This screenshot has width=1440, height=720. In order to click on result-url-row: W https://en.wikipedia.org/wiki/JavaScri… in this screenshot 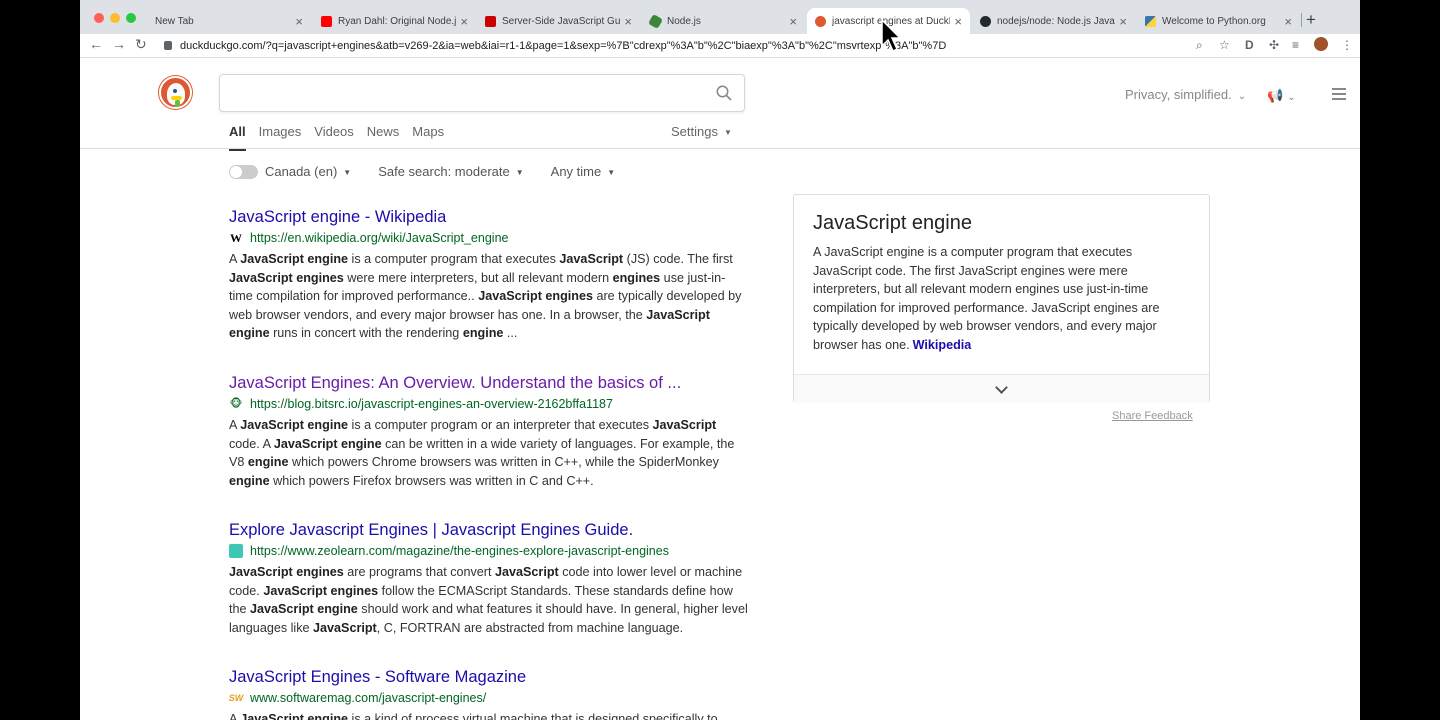, I will do `click(489, 238)`.